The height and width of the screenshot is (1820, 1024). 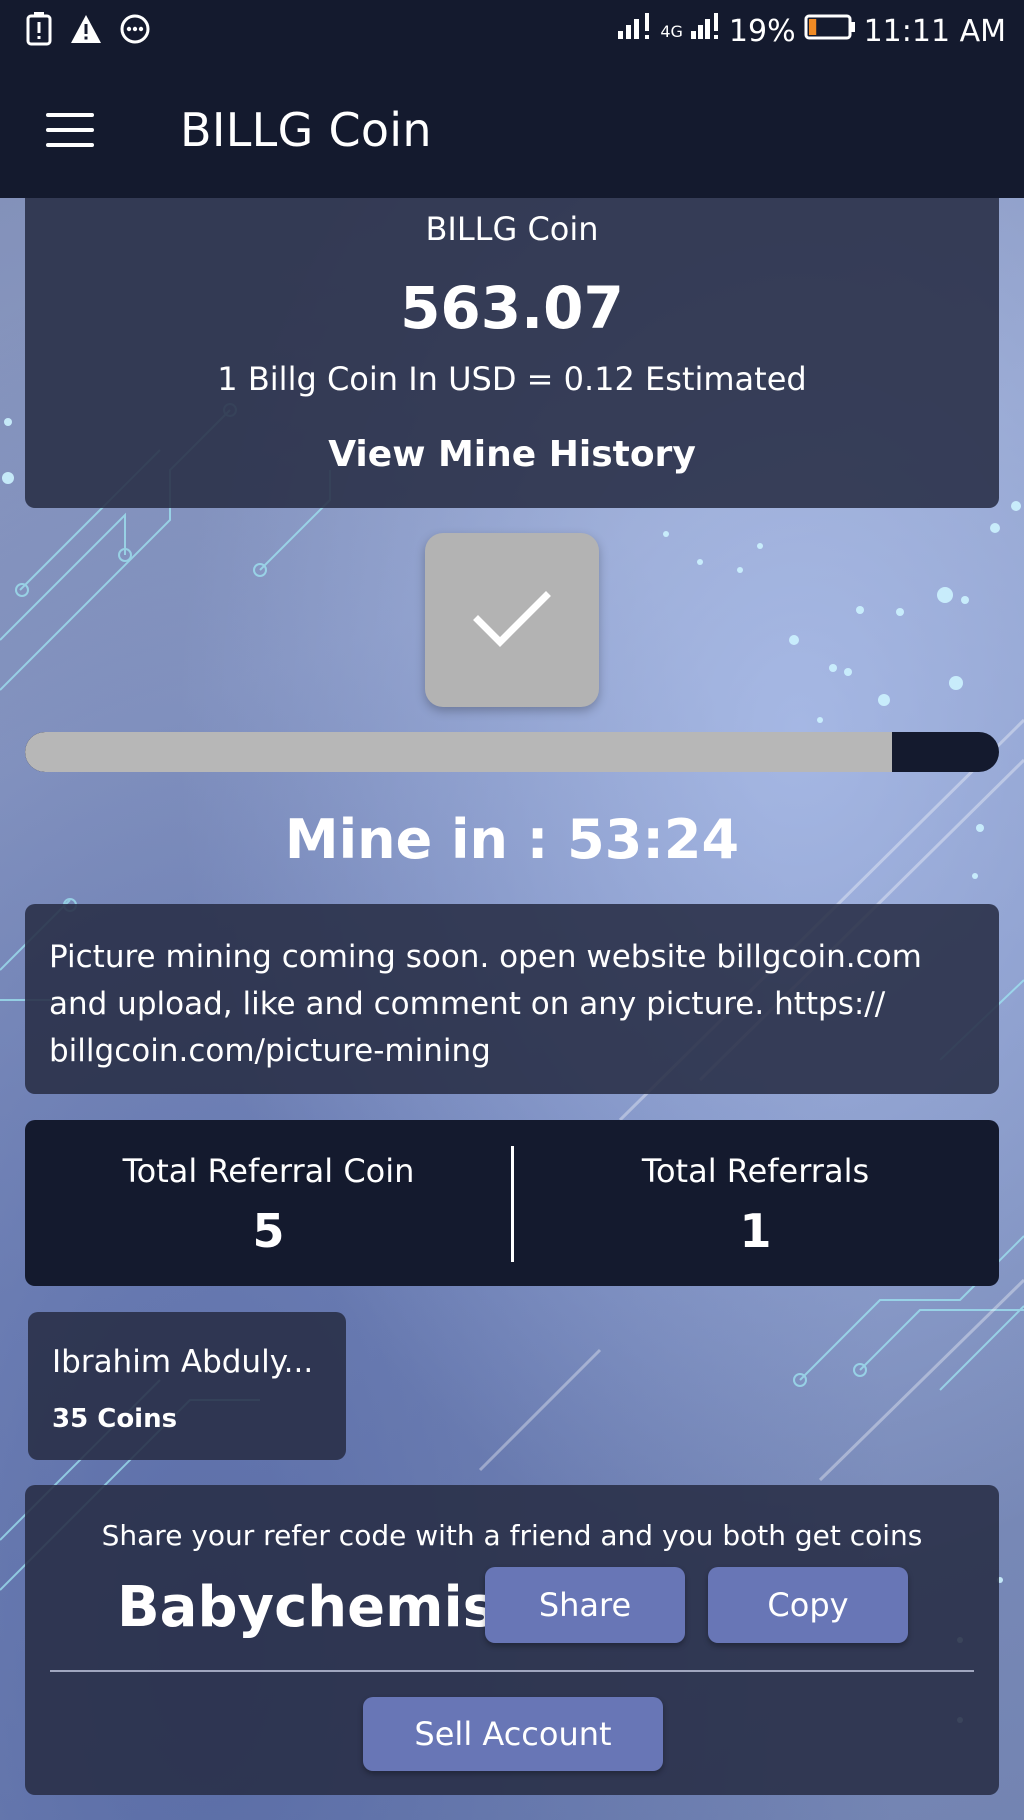 What do you see at coordinates (39, 31) in the screenshot?
I see `battery-alert-icon` at bounding box center [39, 31].